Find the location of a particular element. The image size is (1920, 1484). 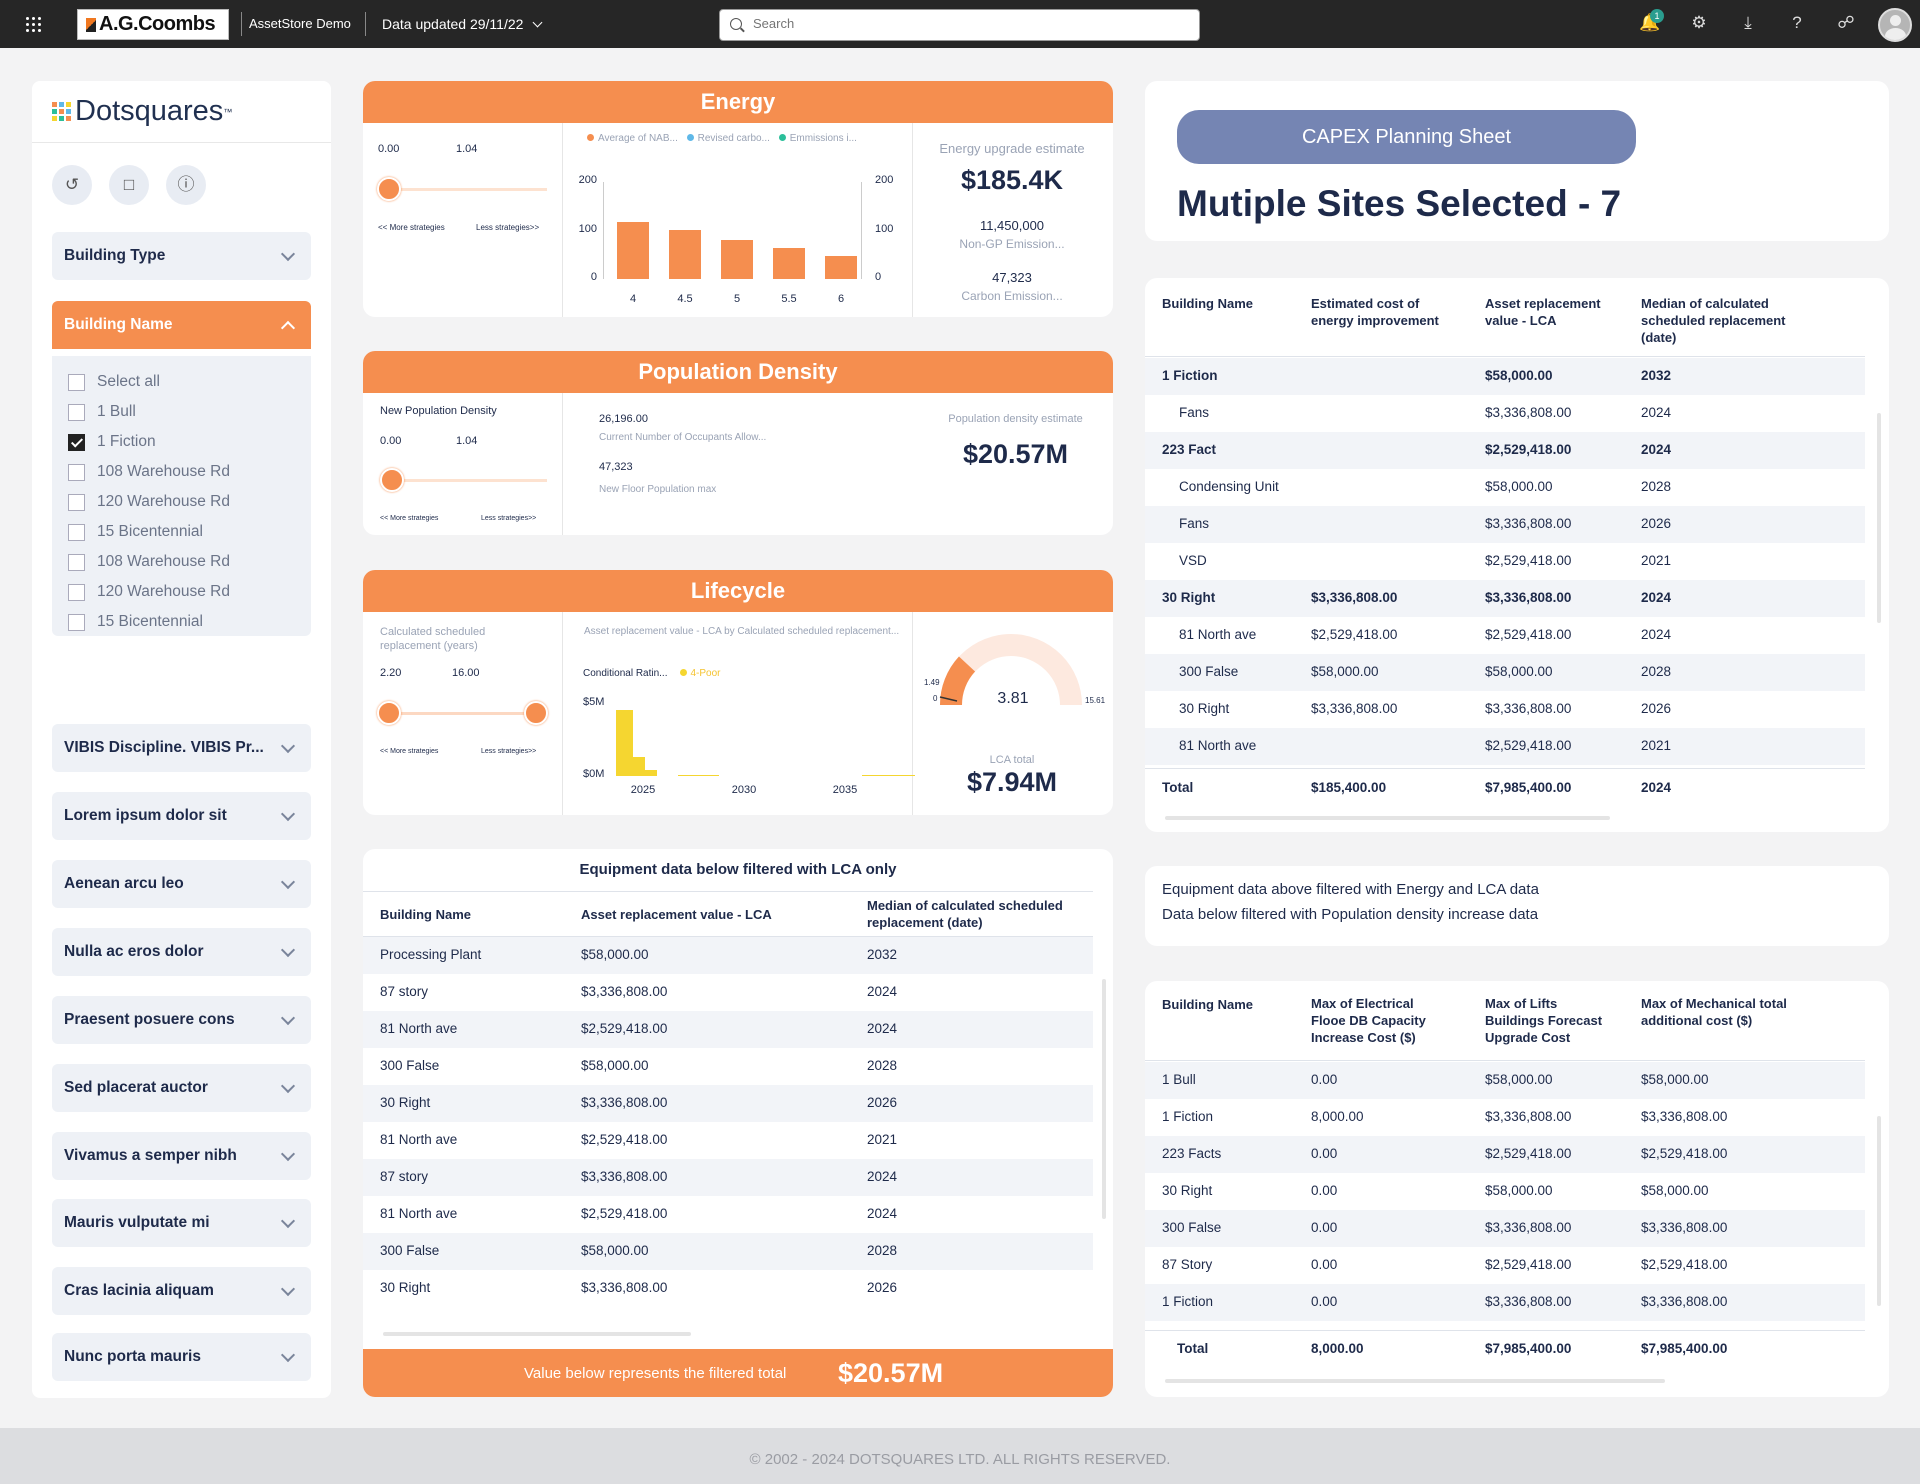

share-icon: ☍ is located at coordinates (1846, 23).